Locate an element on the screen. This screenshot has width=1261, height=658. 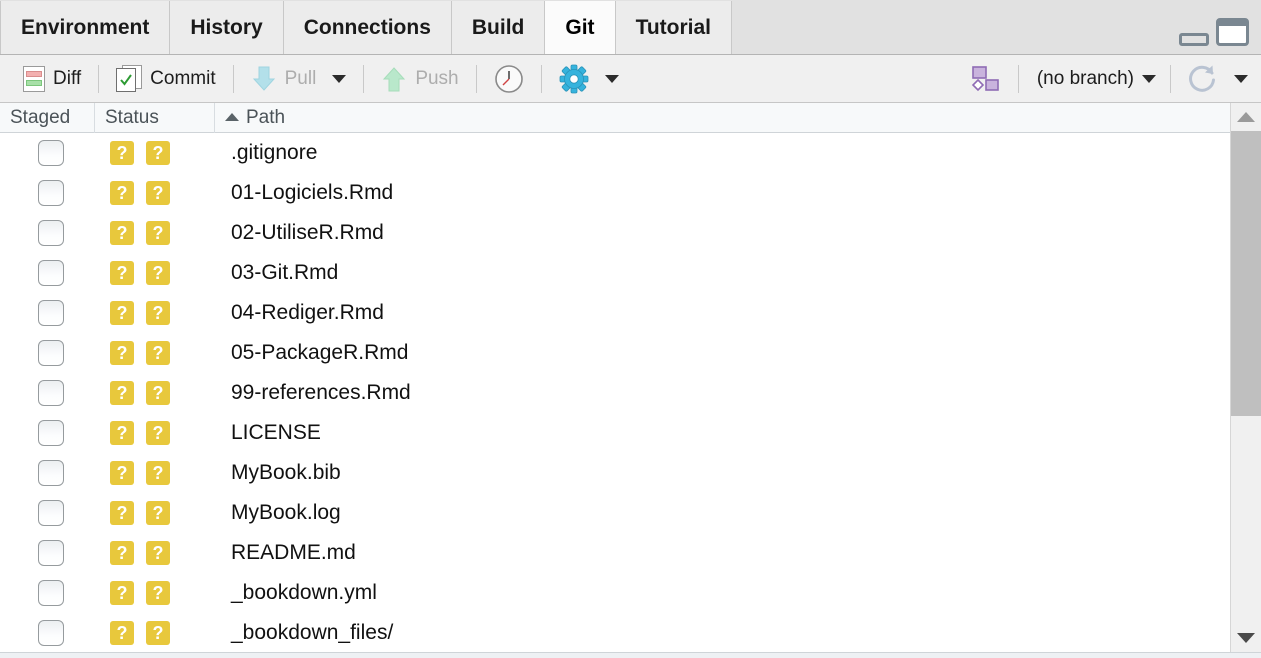
table-row: ?? MyBook.log is located at coordinates (630, 513).